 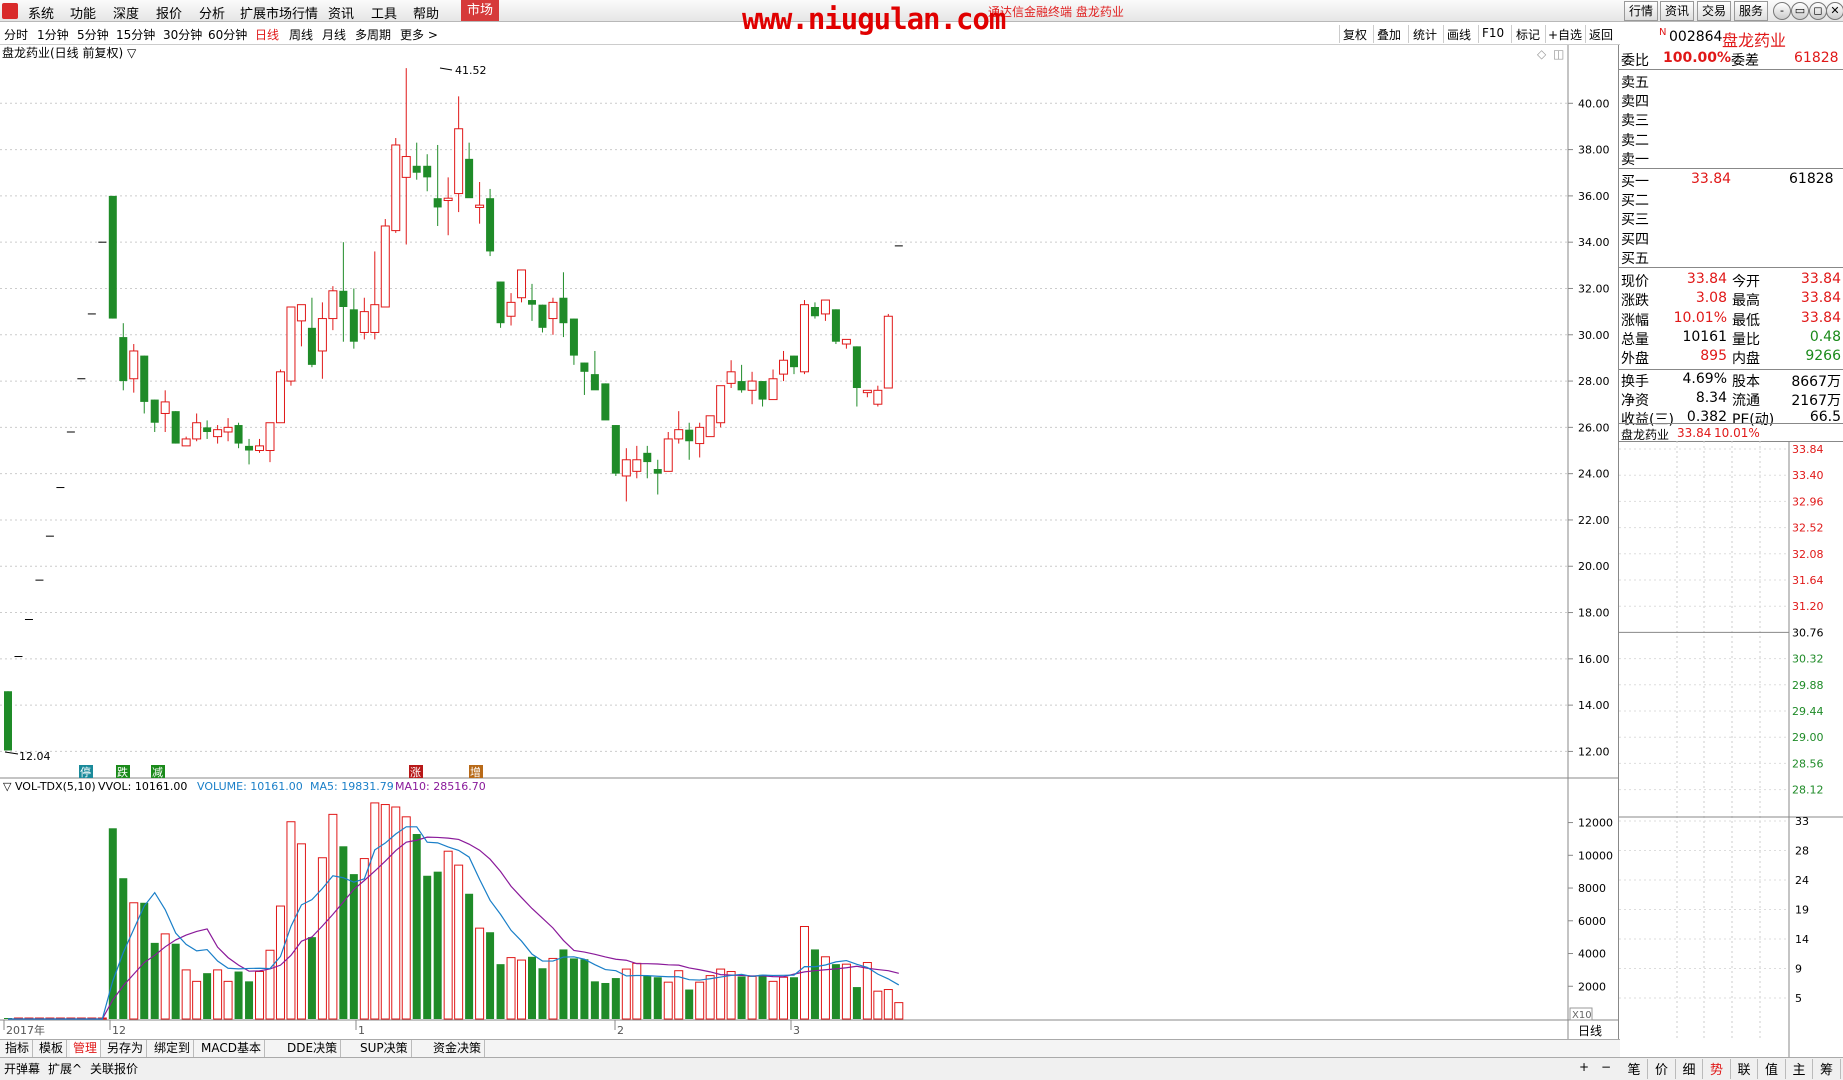 What do you see at coordinates (1493, 33) in the screenshot?
I see `f10-button: F10` at bounding box center [1493, 33].